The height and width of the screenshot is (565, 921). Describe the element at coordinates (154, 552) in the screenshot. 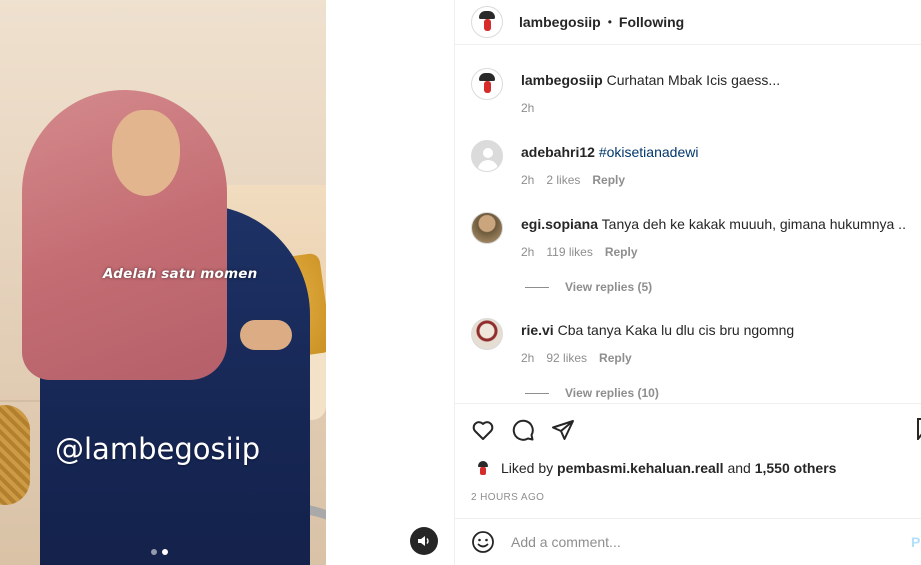

I see `carousel-dot` at that location.